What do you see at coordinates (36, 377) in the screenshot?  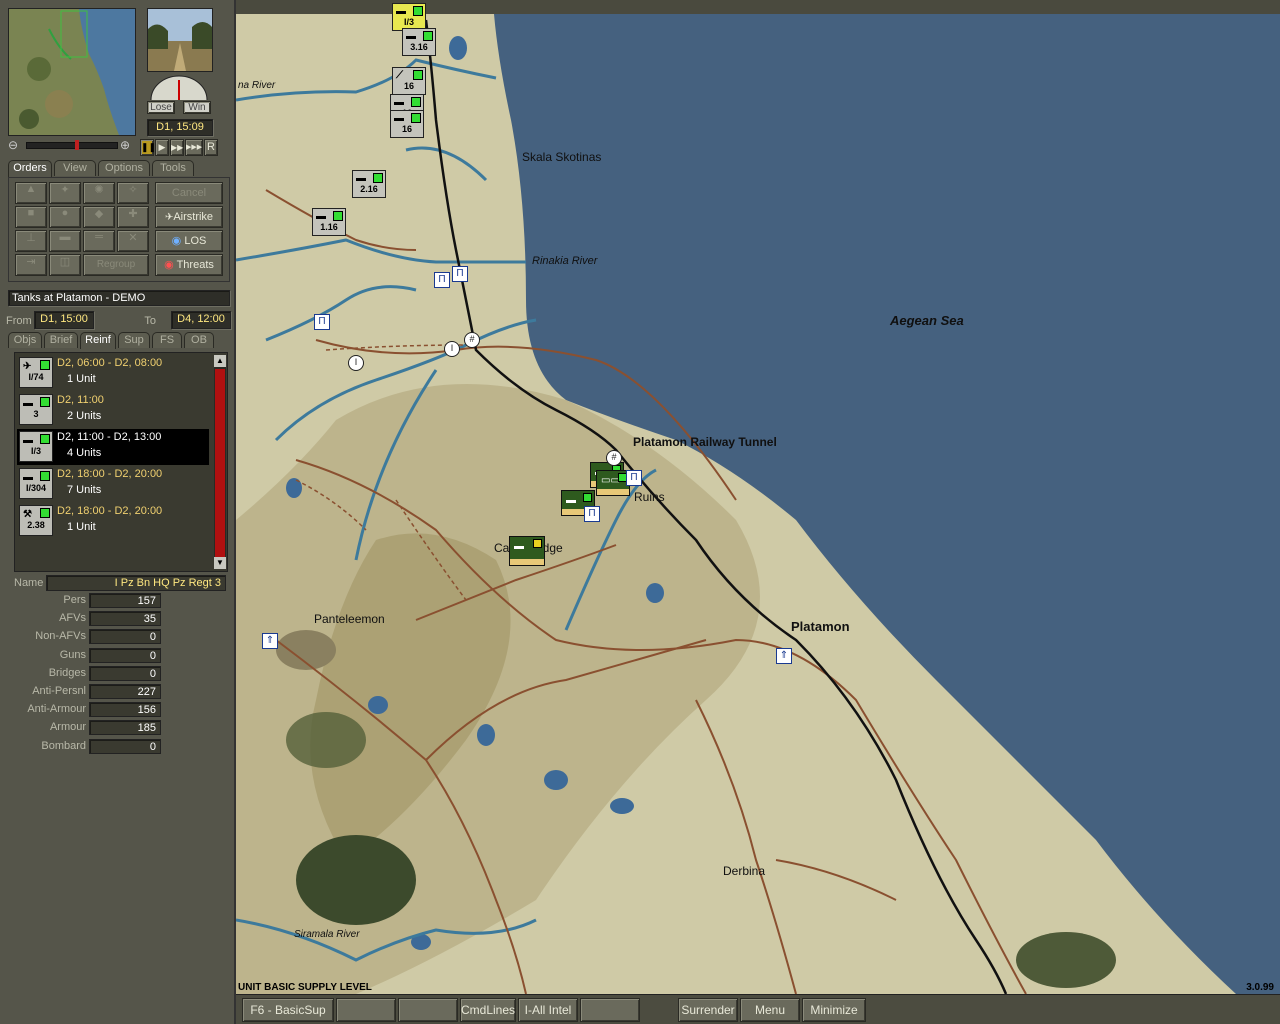 I see `counter-label: I/74` at bounding box center [36, 377].